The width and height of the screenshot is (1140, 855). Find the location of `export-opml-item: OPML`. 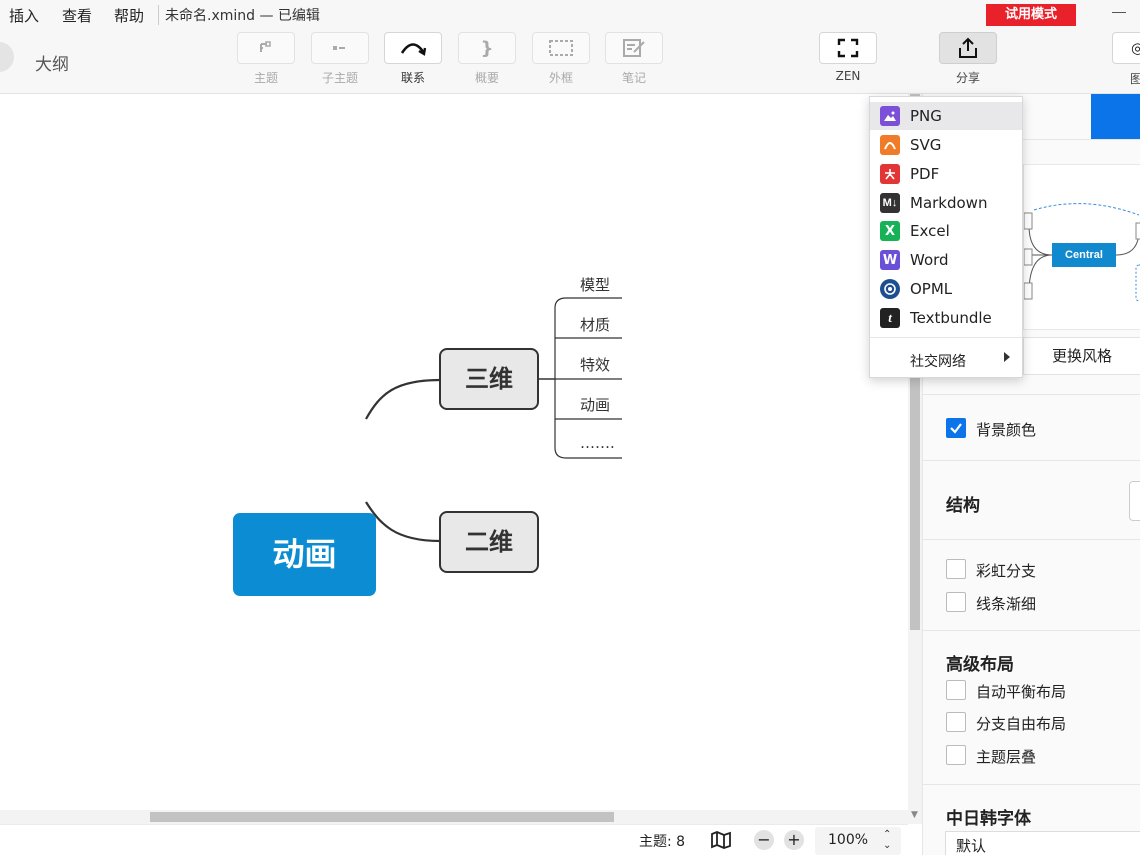

export-opml-item: OPML is located at coordinates (946, 289).